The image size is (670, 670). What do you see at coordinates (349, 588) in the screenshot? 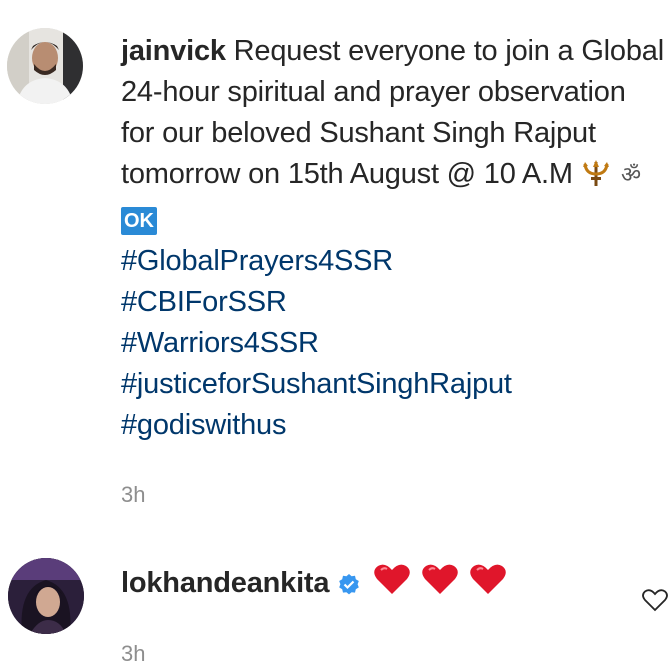
I see `verified-badge-icon` at bounding box center [349, 588].